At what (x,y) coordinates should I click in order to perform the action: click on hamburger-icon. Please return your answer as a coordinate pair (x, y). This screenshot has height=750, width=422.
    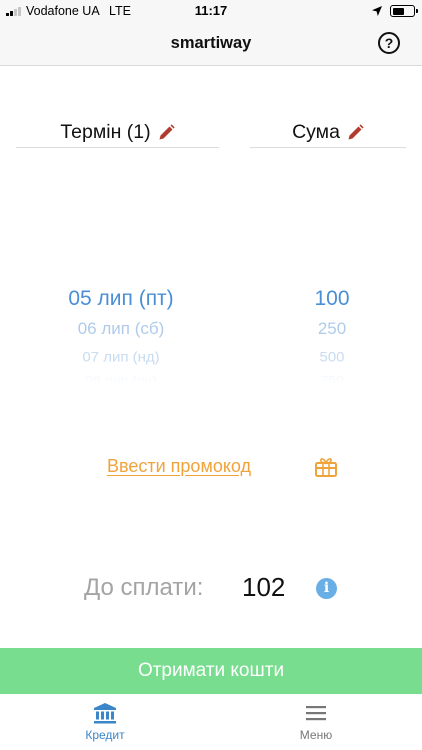
    Looking at the image, I should click on (316, 713).